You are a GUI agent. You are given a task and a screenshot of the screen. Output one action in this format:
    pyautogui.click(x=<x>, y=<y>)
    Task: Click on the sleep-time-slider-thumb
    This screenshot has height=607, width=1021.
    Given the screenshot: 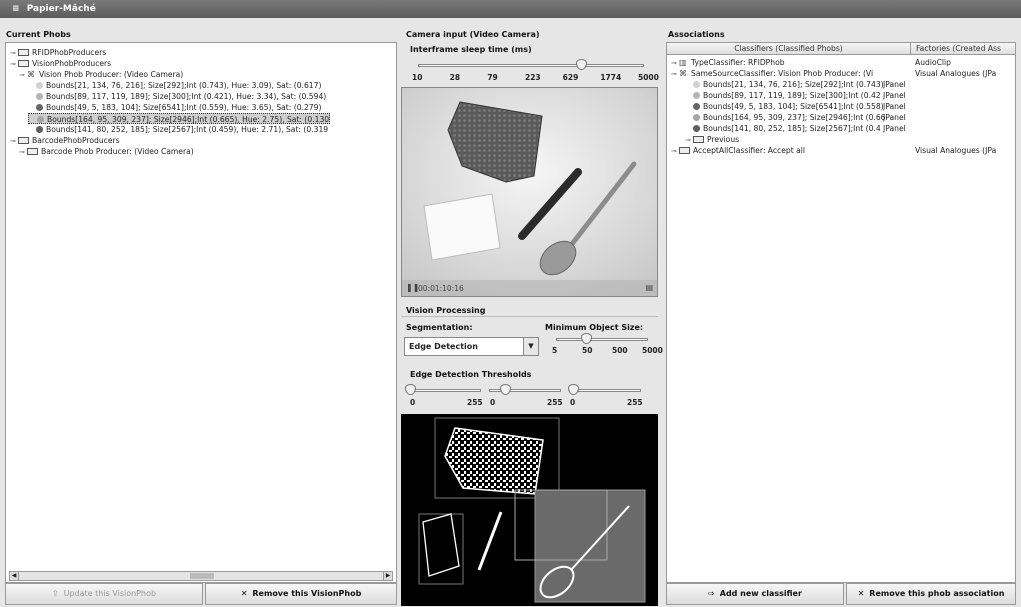 What is the action you would take?
    pyautogui.click(x=581, y=64)
    